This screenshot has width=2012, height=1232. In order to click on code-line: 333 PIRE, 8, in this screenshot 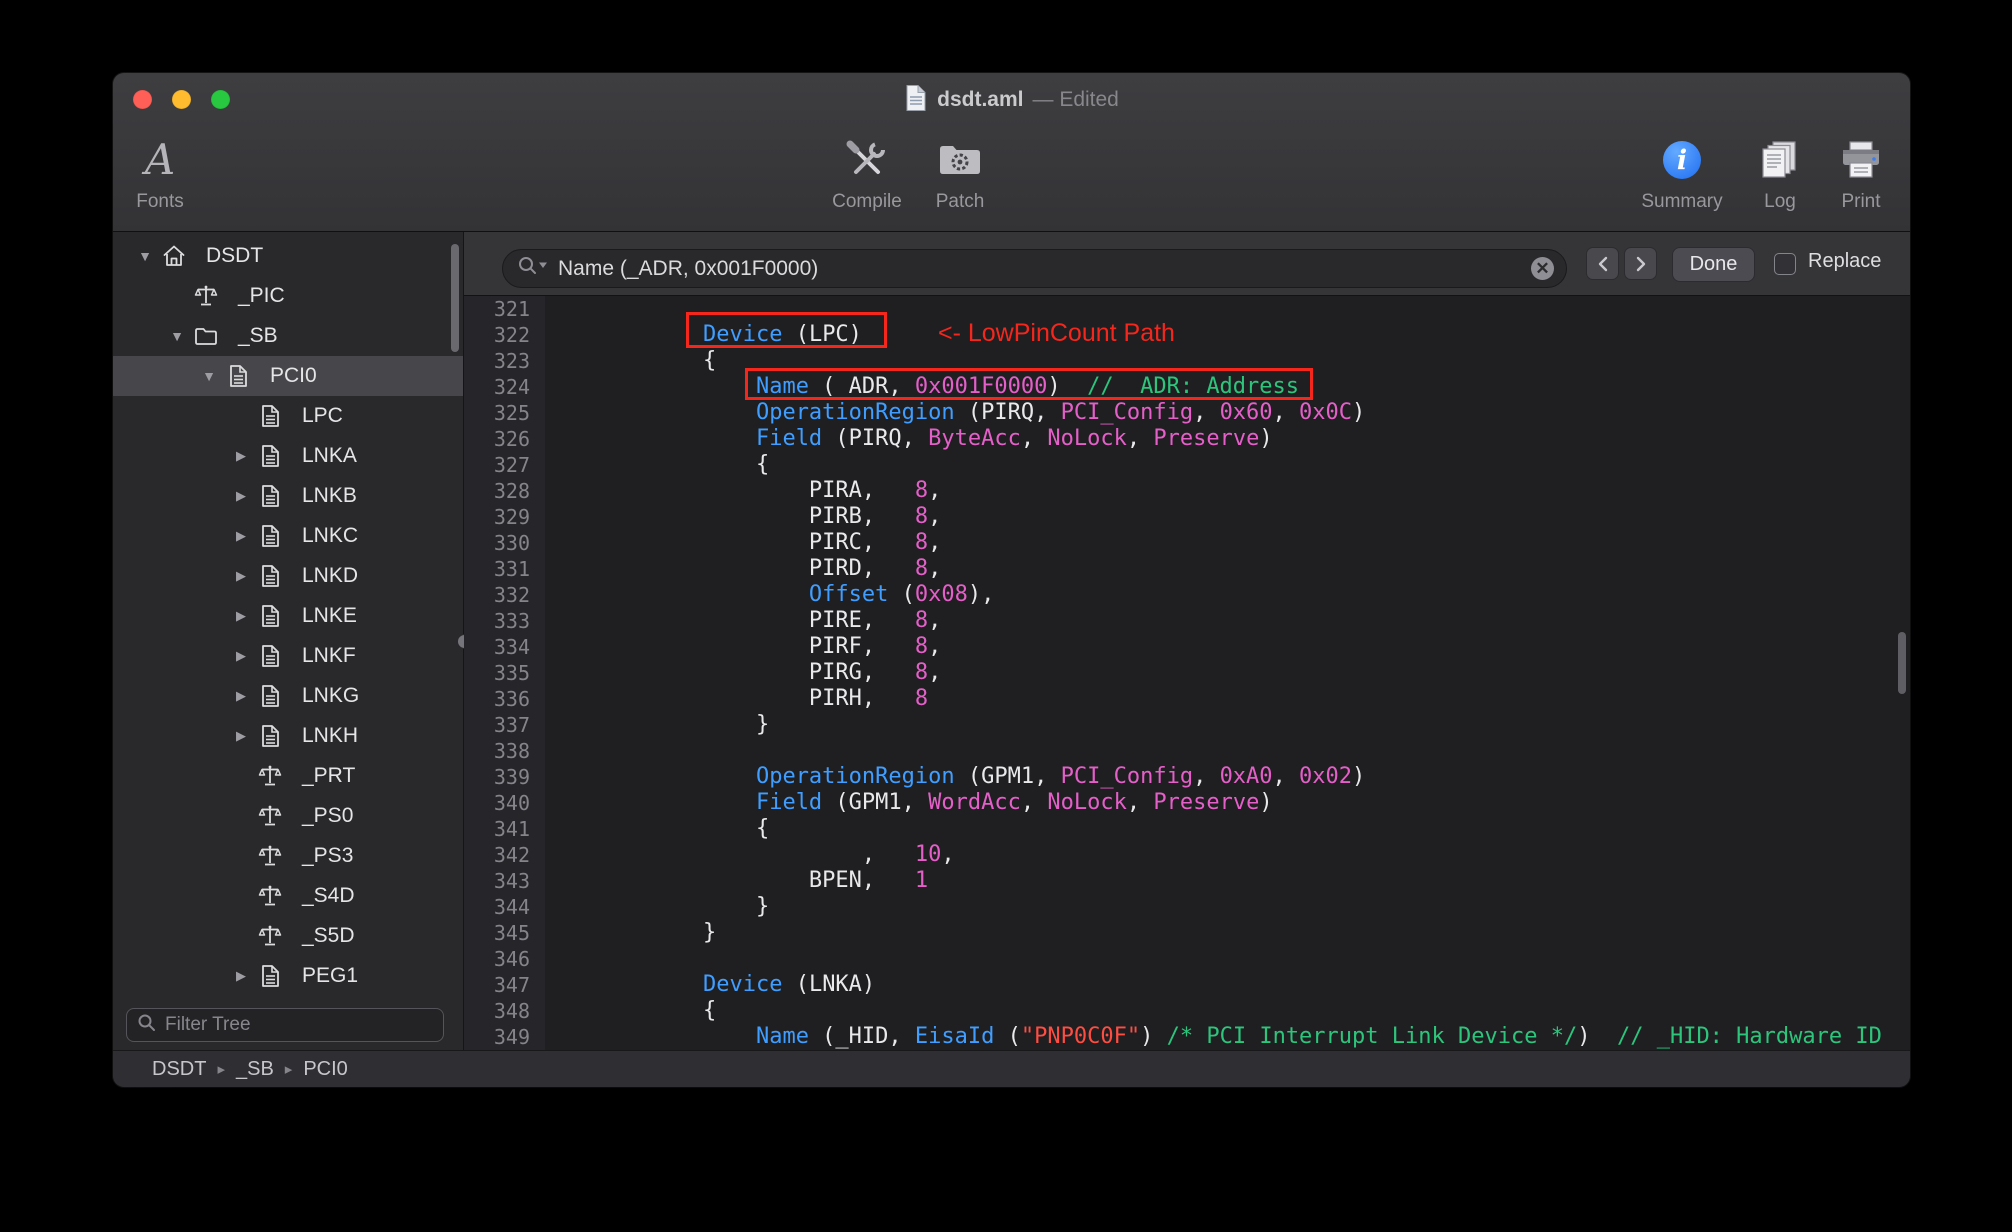, I will do `click(1187, 621)`.